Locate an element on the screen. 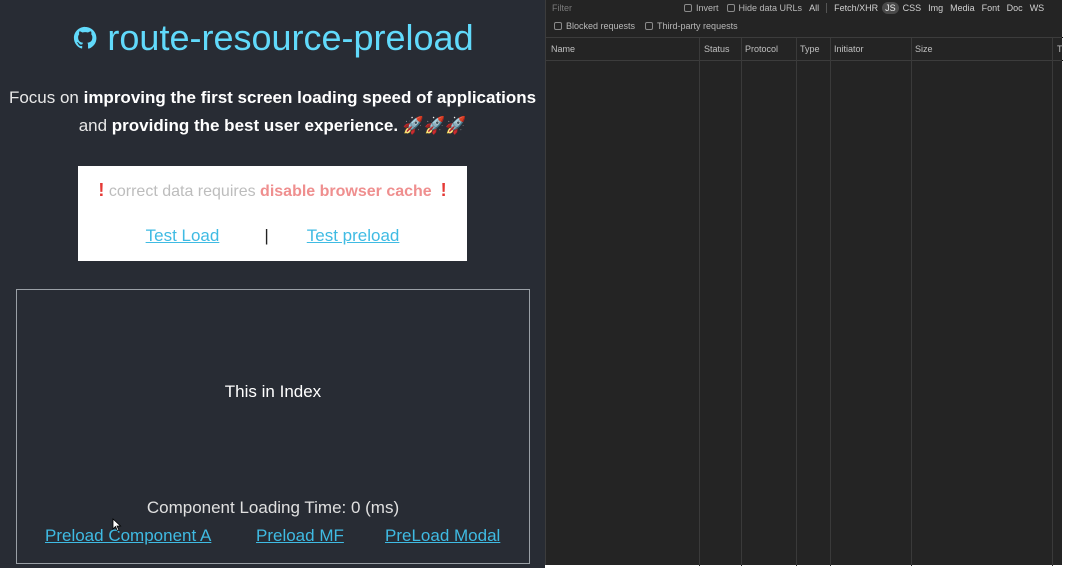  preload-component-a-link: Preload Component A is located at coordinates (128, 536).